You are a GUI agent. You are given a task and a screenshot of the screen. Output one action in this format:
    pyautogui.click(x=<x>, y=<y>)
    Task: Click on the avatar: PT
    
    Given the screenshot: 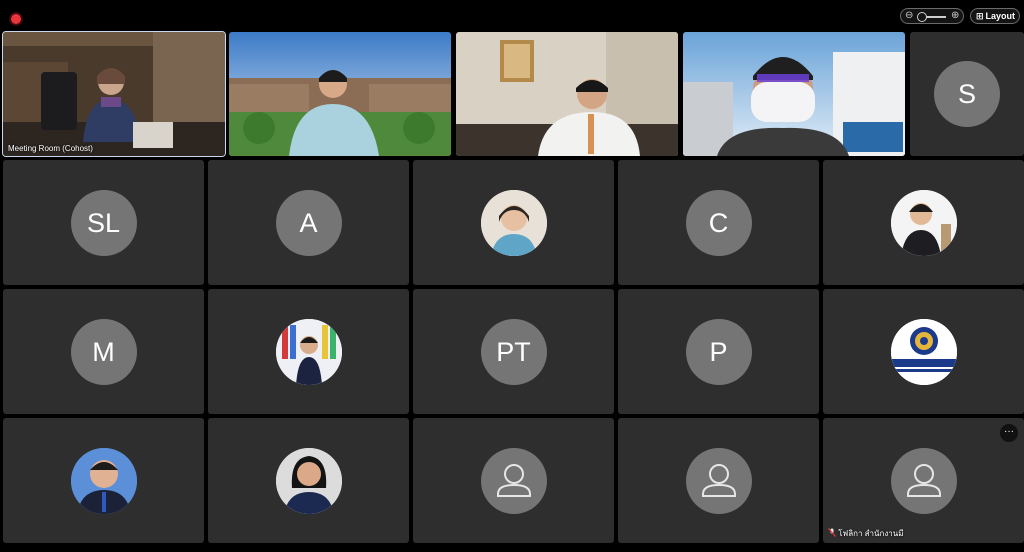 What is the action you would take?
    pyautogui.click(x=513, y=351)
    